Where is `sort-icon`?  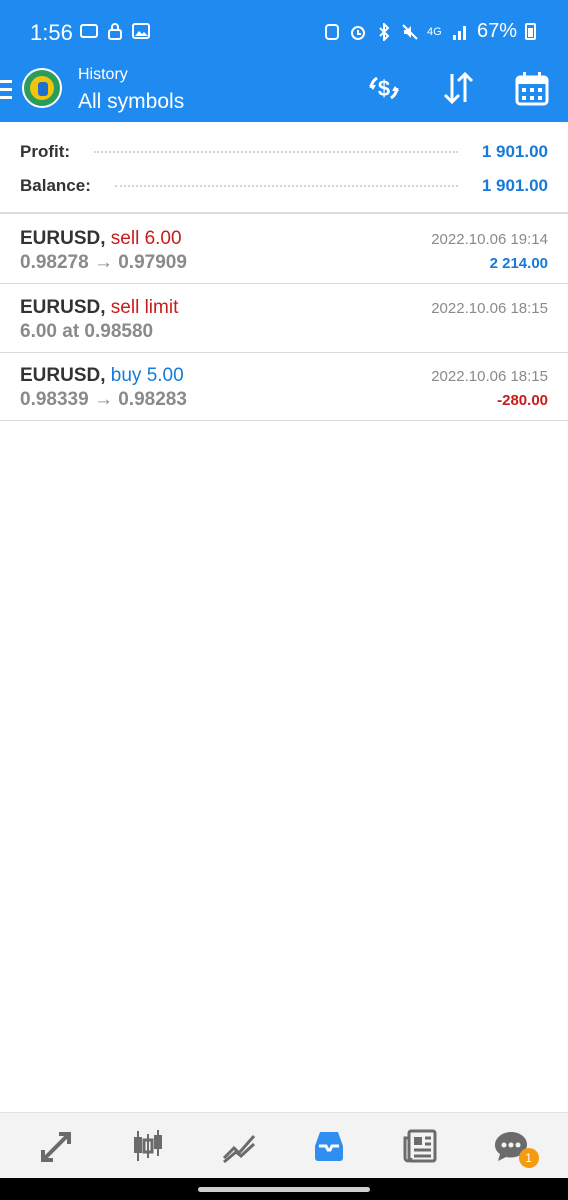
sort-icon is located at coordinates (458, 88).